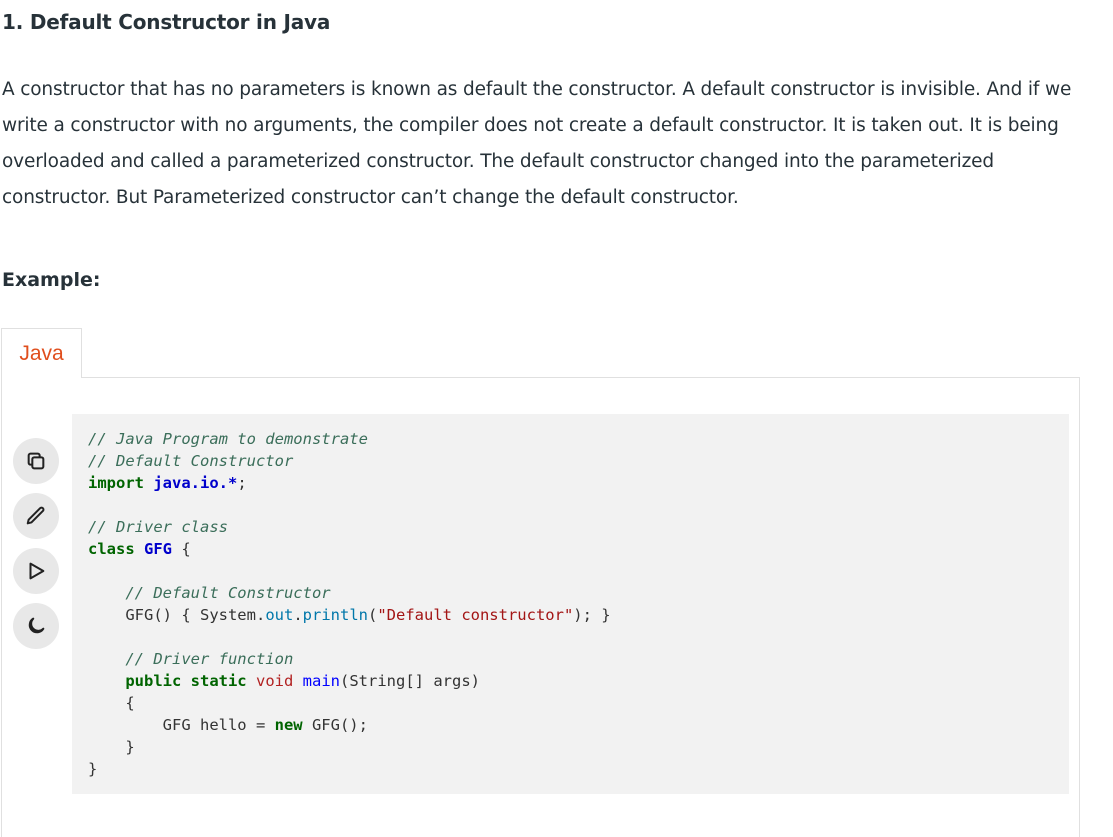 Image resolution: width=1113 pixels, height=837 pixels. I want to click on copy-button, so click(36, 461).